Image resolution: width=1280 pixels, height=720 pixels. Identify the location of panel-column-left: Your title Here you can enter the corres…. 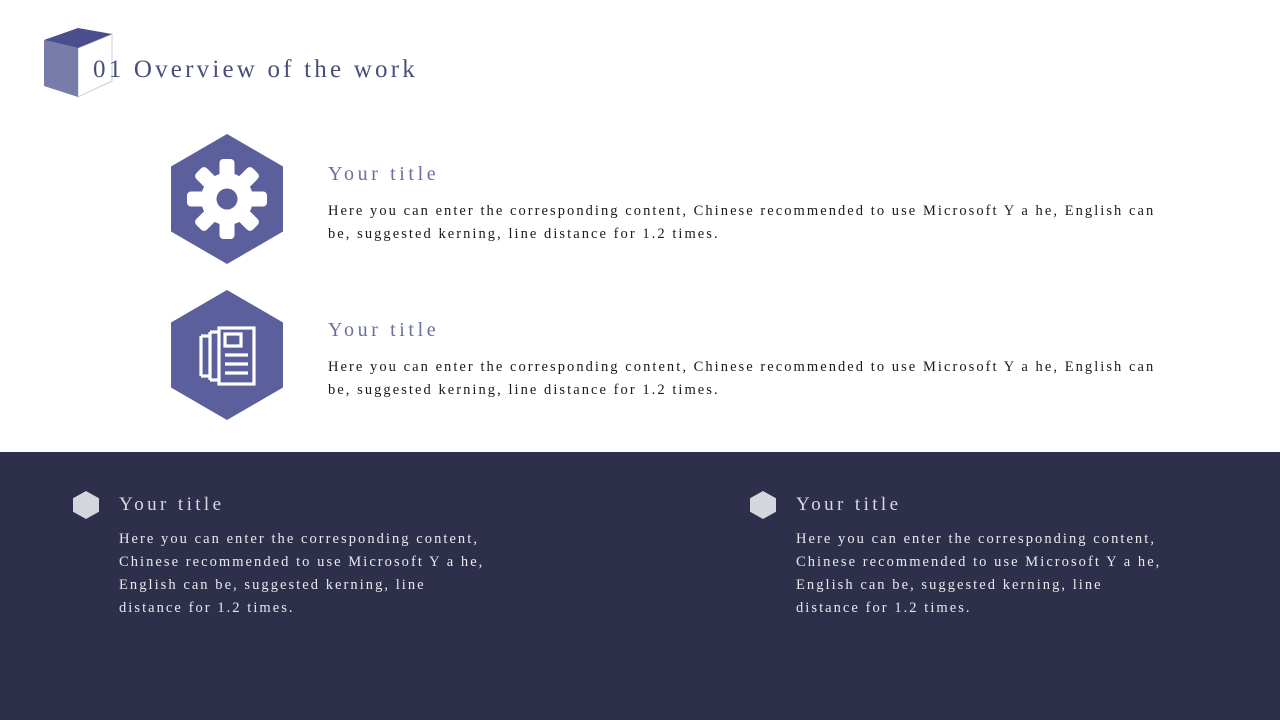
(277, 555).